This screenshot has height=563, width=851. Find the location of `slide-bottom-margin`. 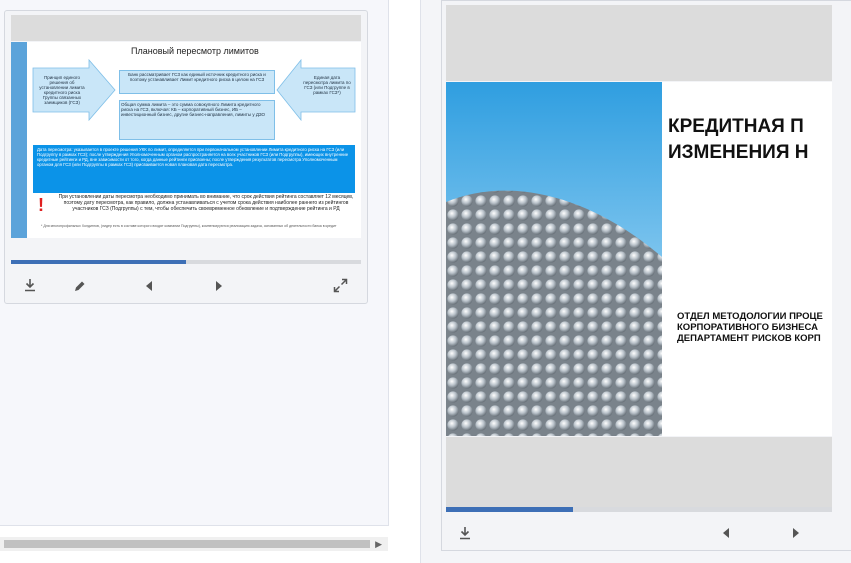

slide-bottom-margin is located at coordinates (639, 472).